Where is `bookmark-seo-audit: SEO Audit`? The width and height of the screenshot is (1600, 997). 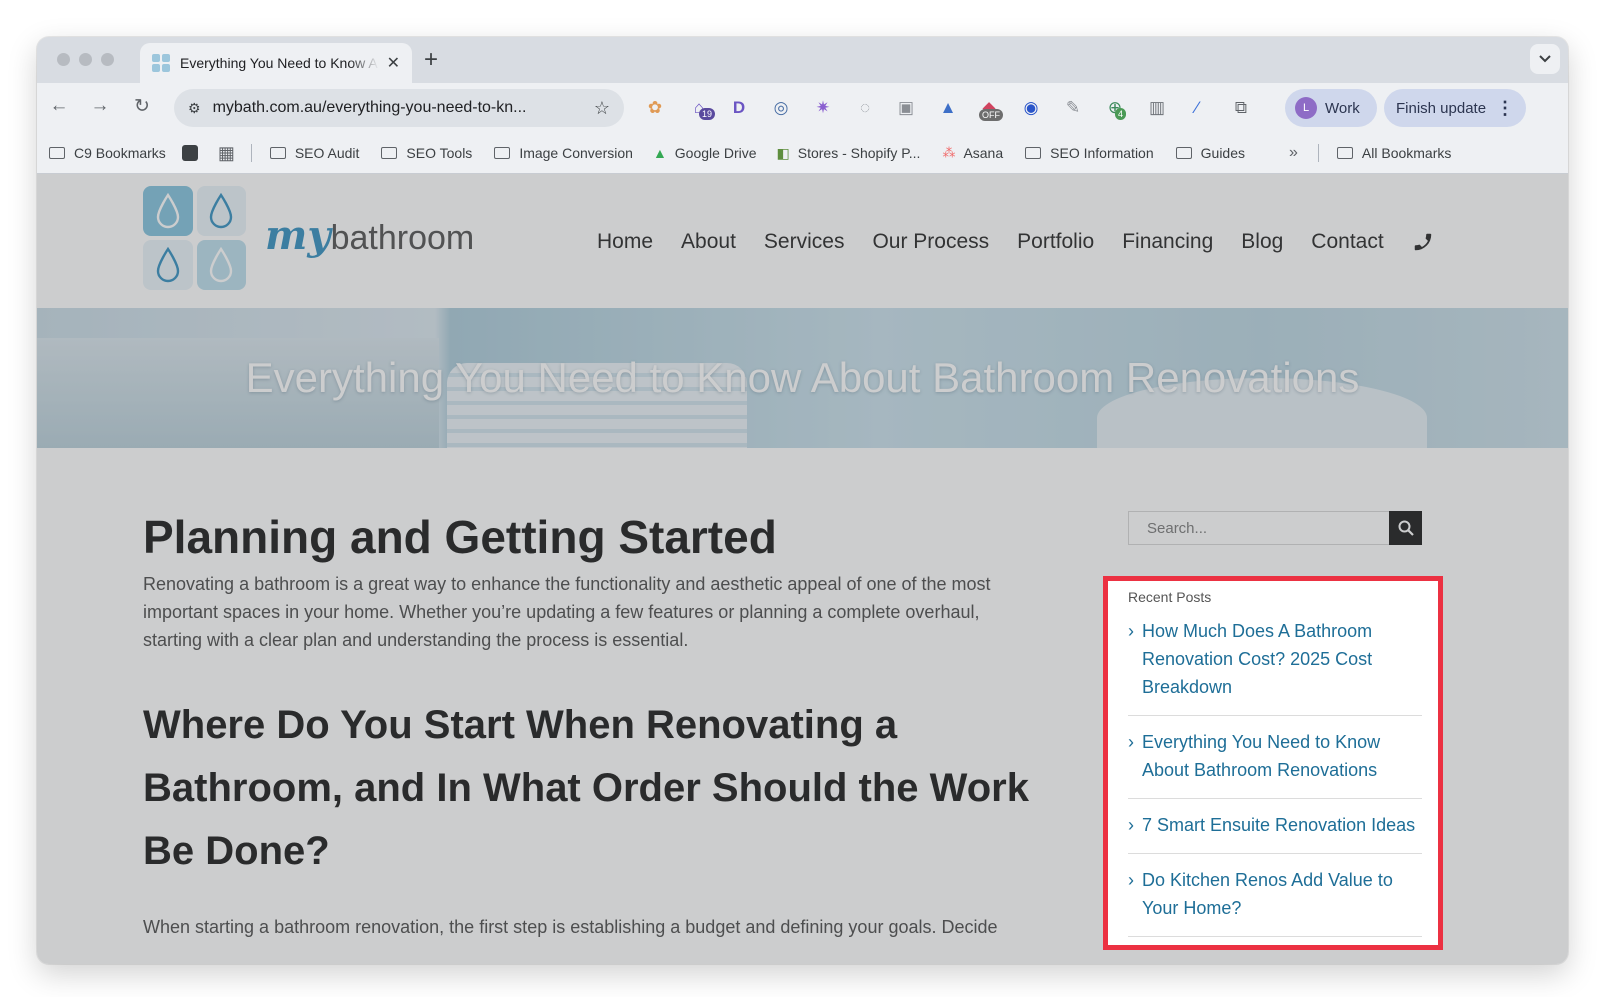
bookmark-seo-audit: SEO Audit is located at coordinates (314, 153).